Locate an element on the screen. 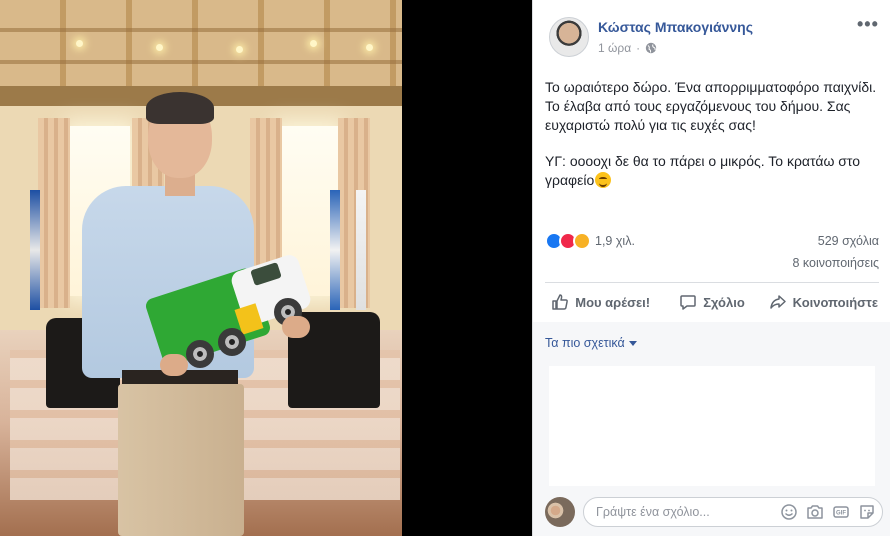 The width and height of the screenshot is (890, 536). emoji-icon is located at coordinates (789, 512).